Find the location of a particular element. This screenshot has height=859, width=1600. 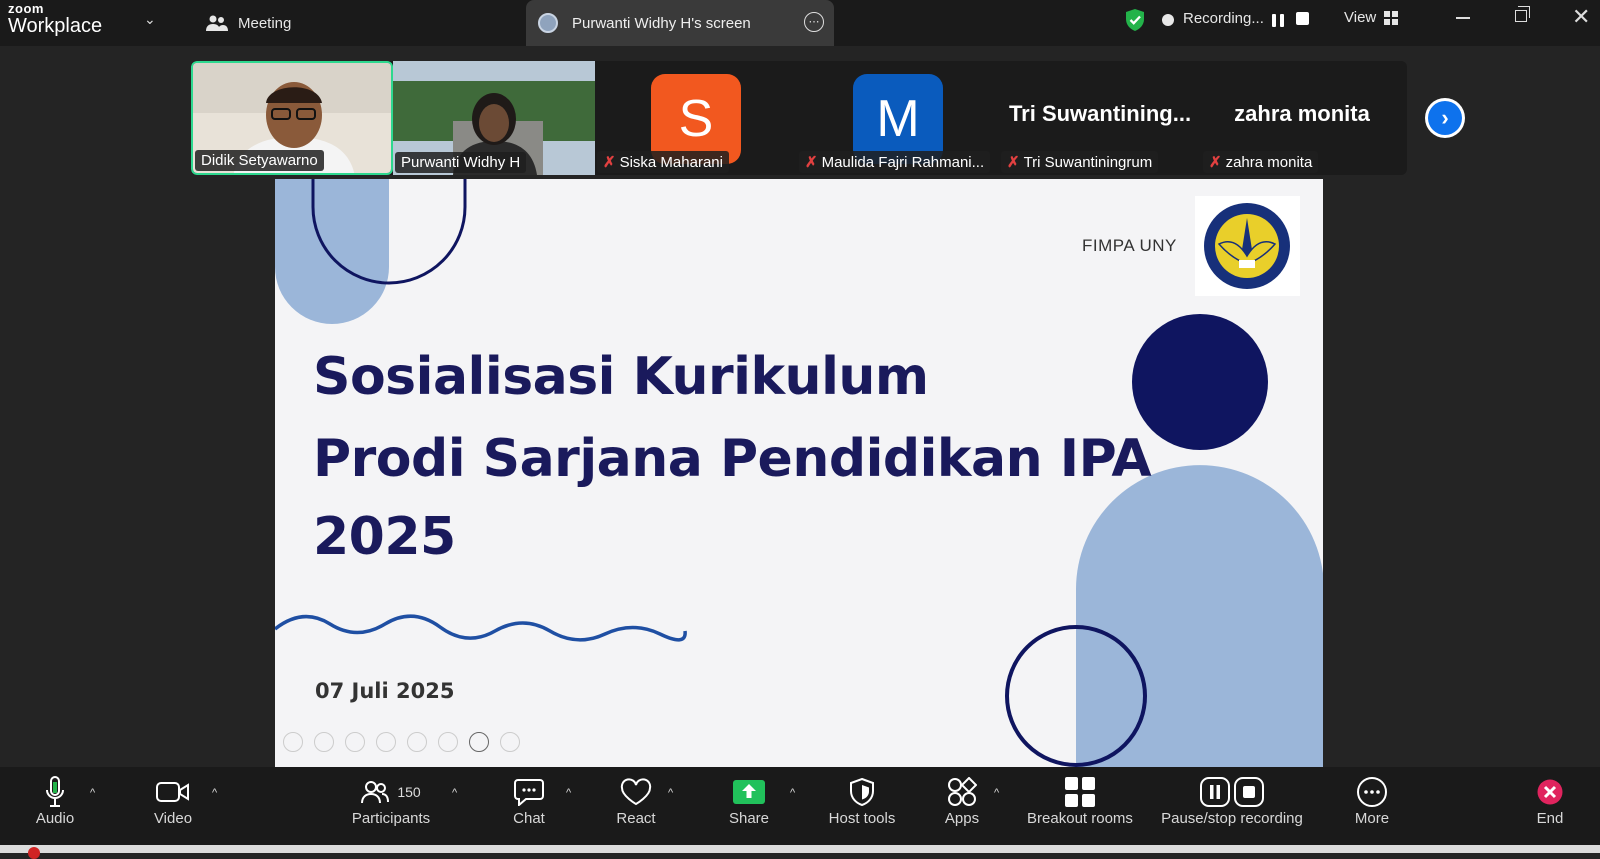

react-button: React is located at coordinates (636, 801).